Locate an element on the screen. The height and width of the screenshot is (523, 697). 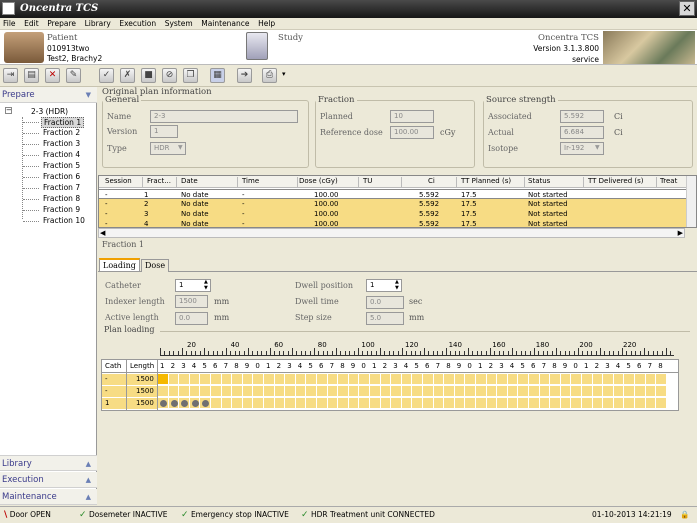
sessions-col-header: Treat is located at coordinates (668, 181).